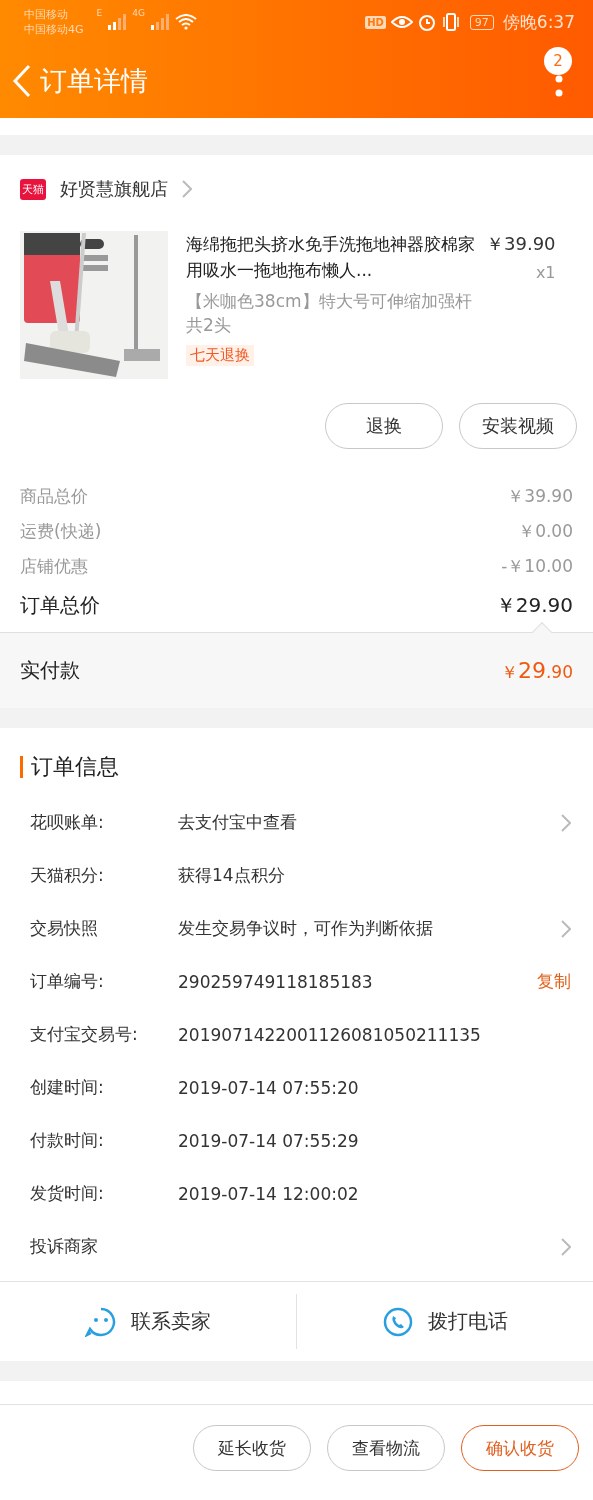 Image resolution: width=593 pixels, height=1500 pixels. I want to click on network-type: 4G, so click(138, 13).